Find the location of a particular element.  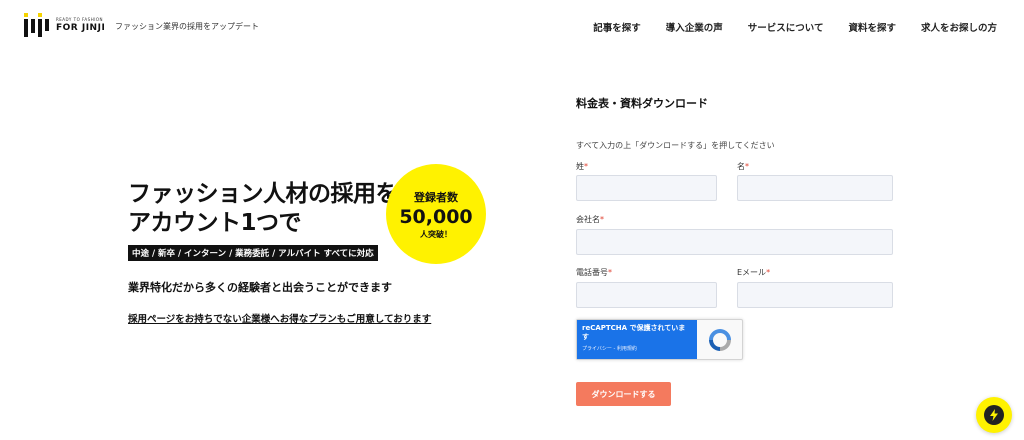

logo-mark-icon is located at coordinates (37, 25).